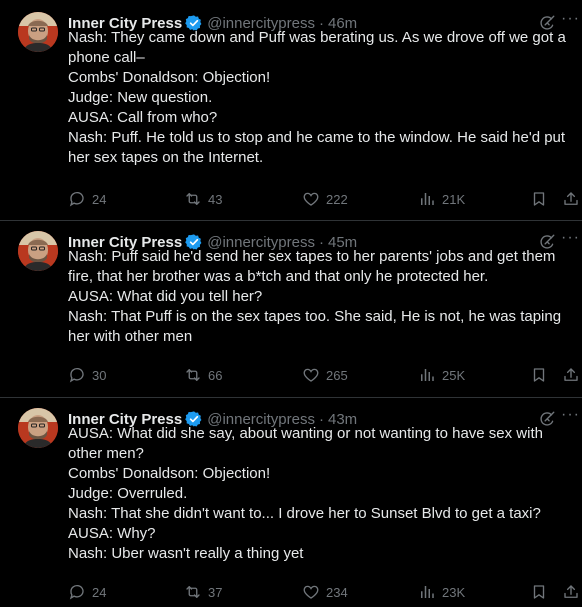 The width and height of the screenshot is (582, 607). Describe the element at coordinates (215, 199) in the screenshot. I see `reposts-count: 43` at that location.